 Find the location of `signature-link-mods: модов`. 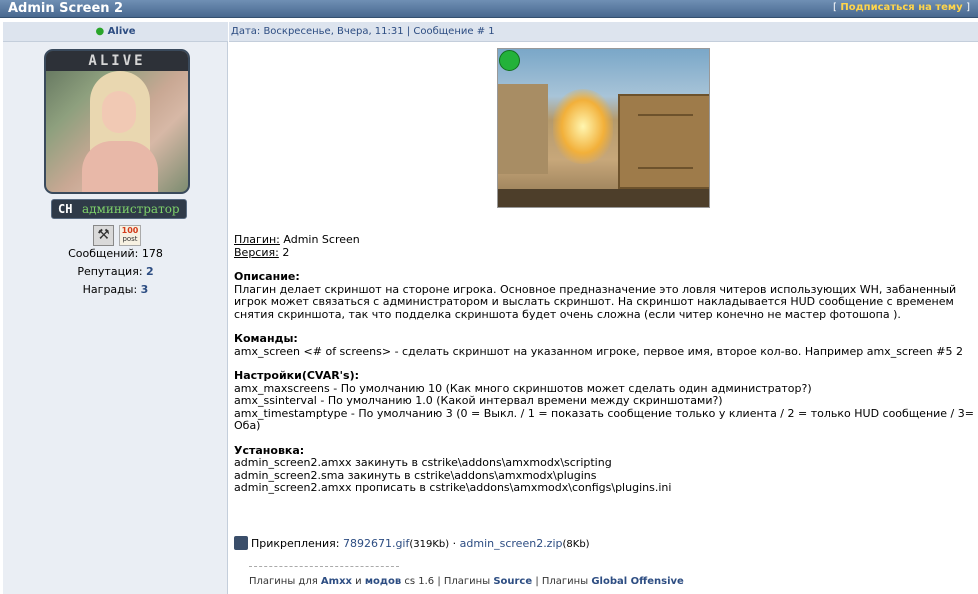

signature-link-mods: модов is located at coordinates (383, 581).